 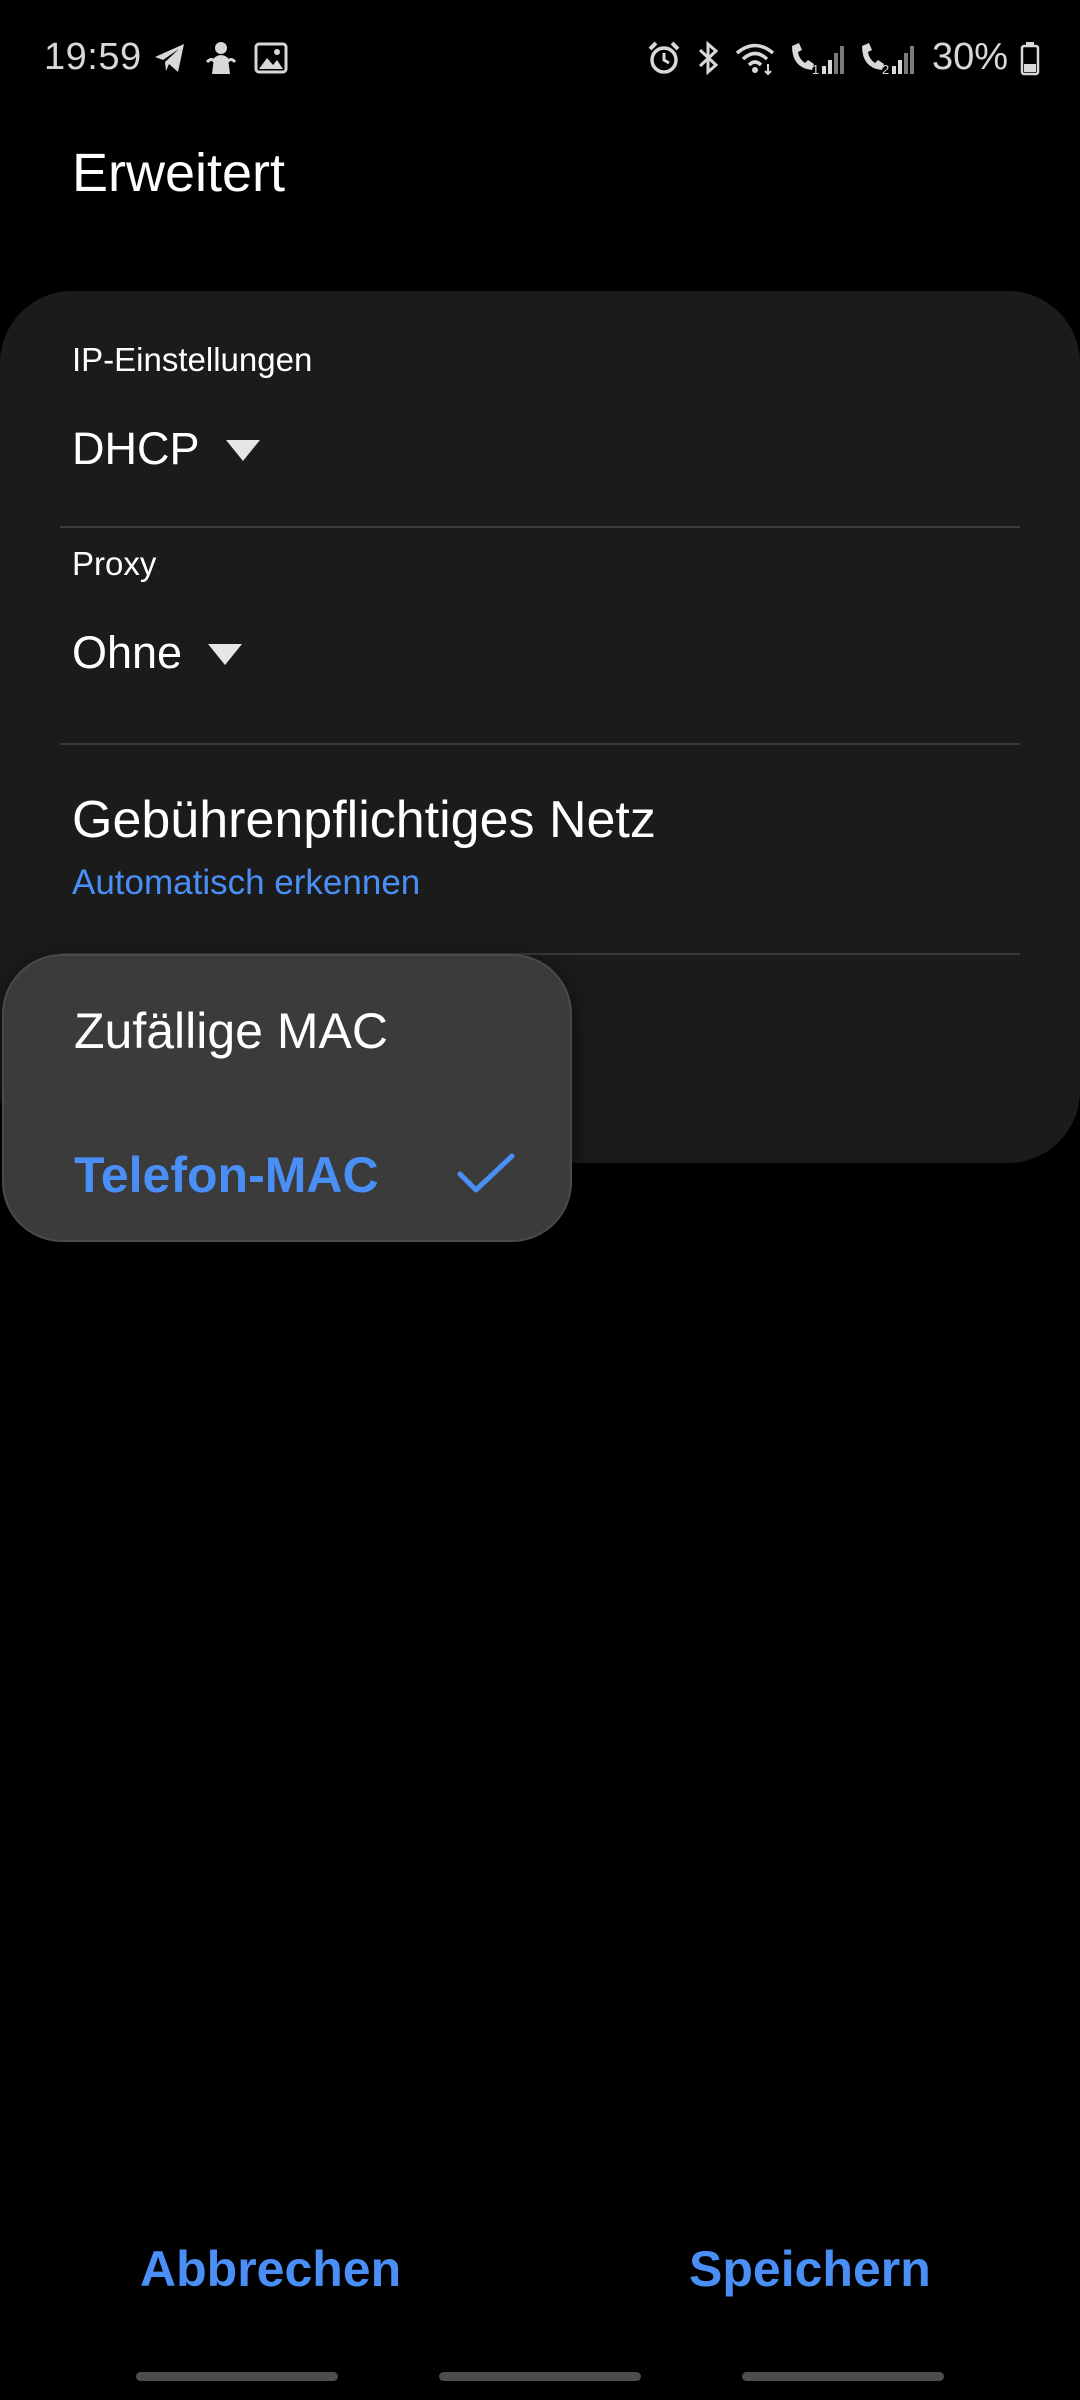 What do you see at coordinates (127, 652) in the screenshot?
I see `proxy-value: Ohne` at bounding box center [127, 652].